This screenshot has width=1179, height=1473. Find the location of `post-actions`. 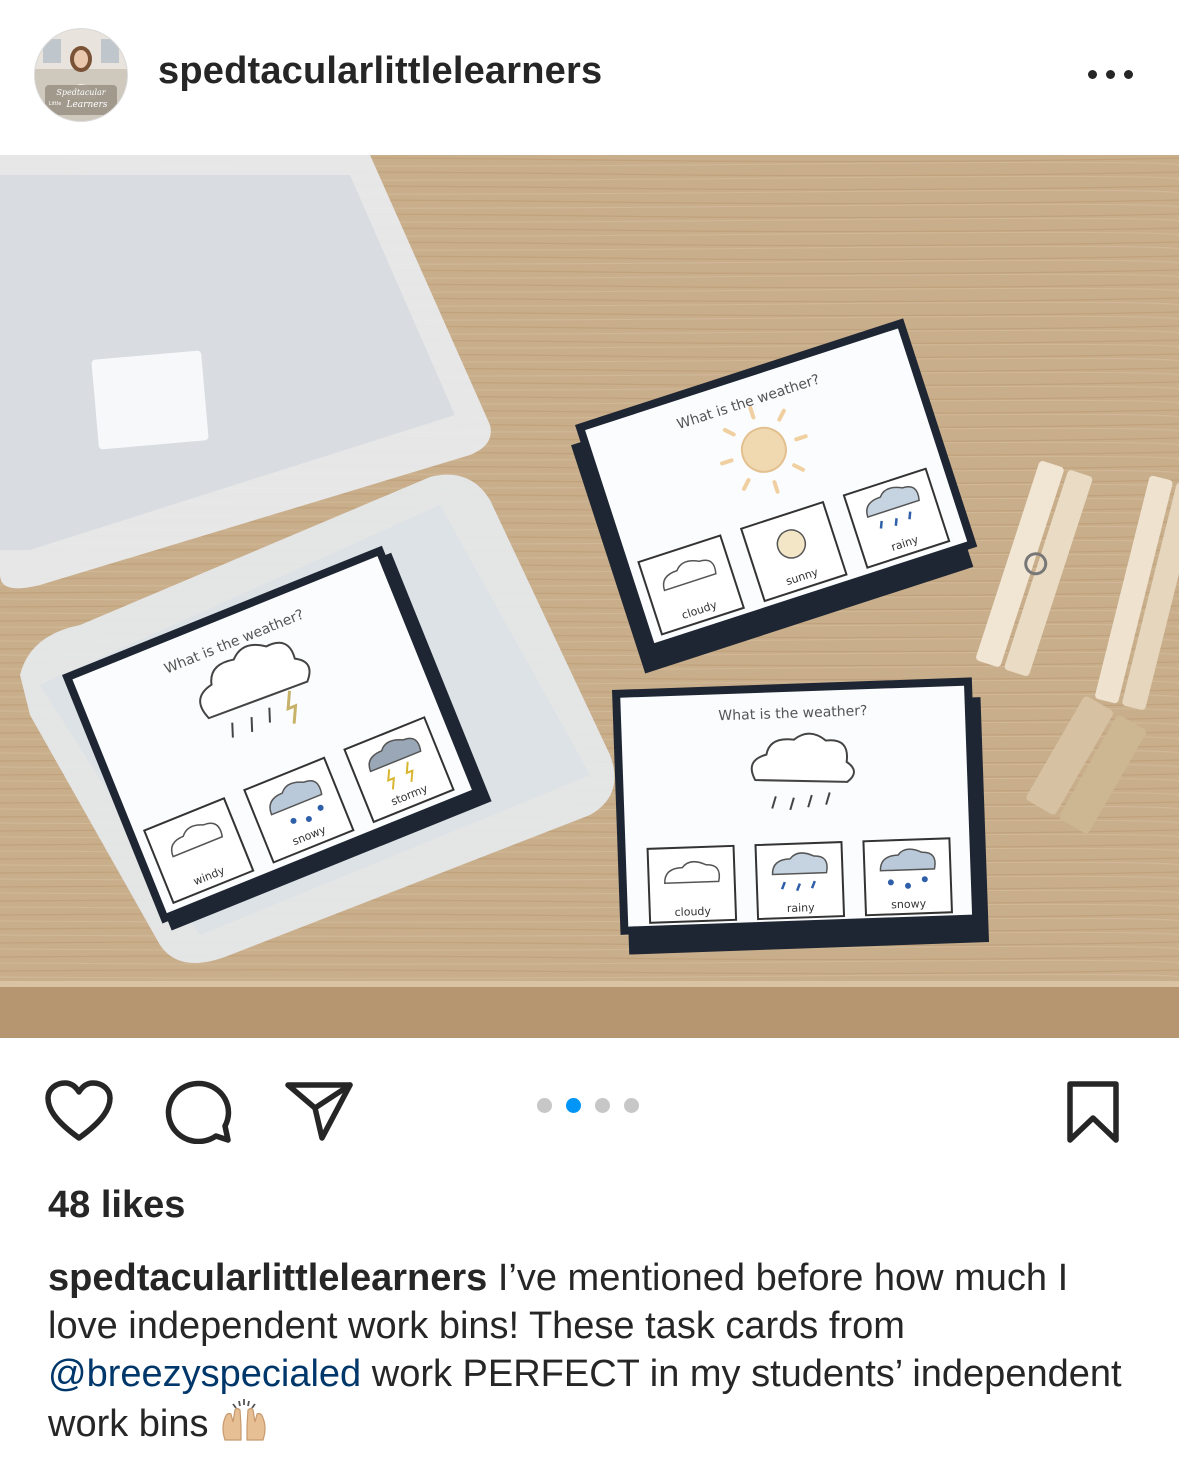

post-actions is located at coordinates (589, 1110).